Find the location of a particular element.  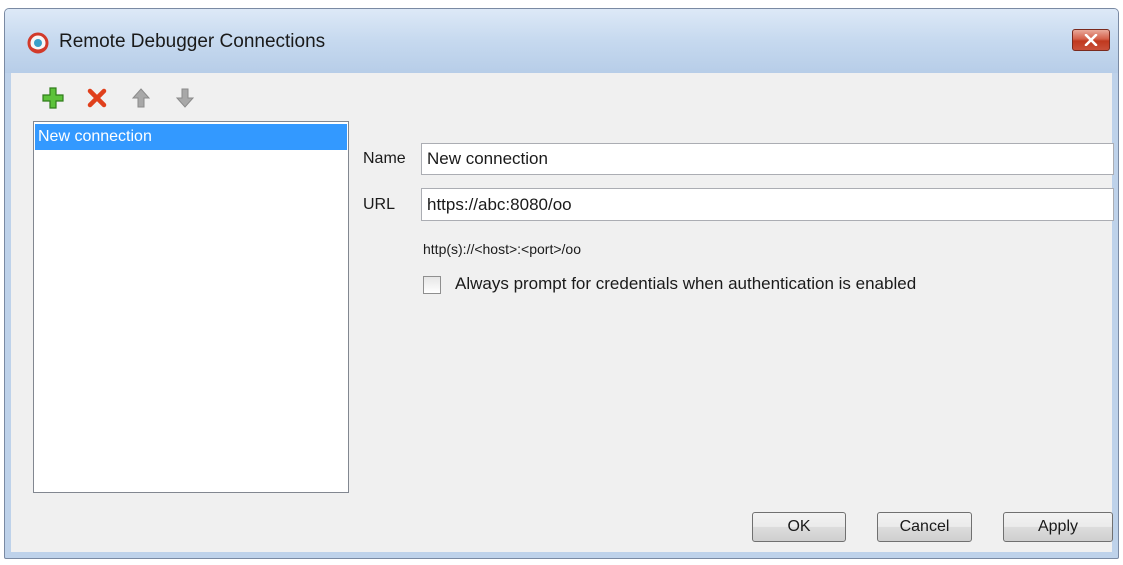

move-up-button is located at coordinates (141, 98).